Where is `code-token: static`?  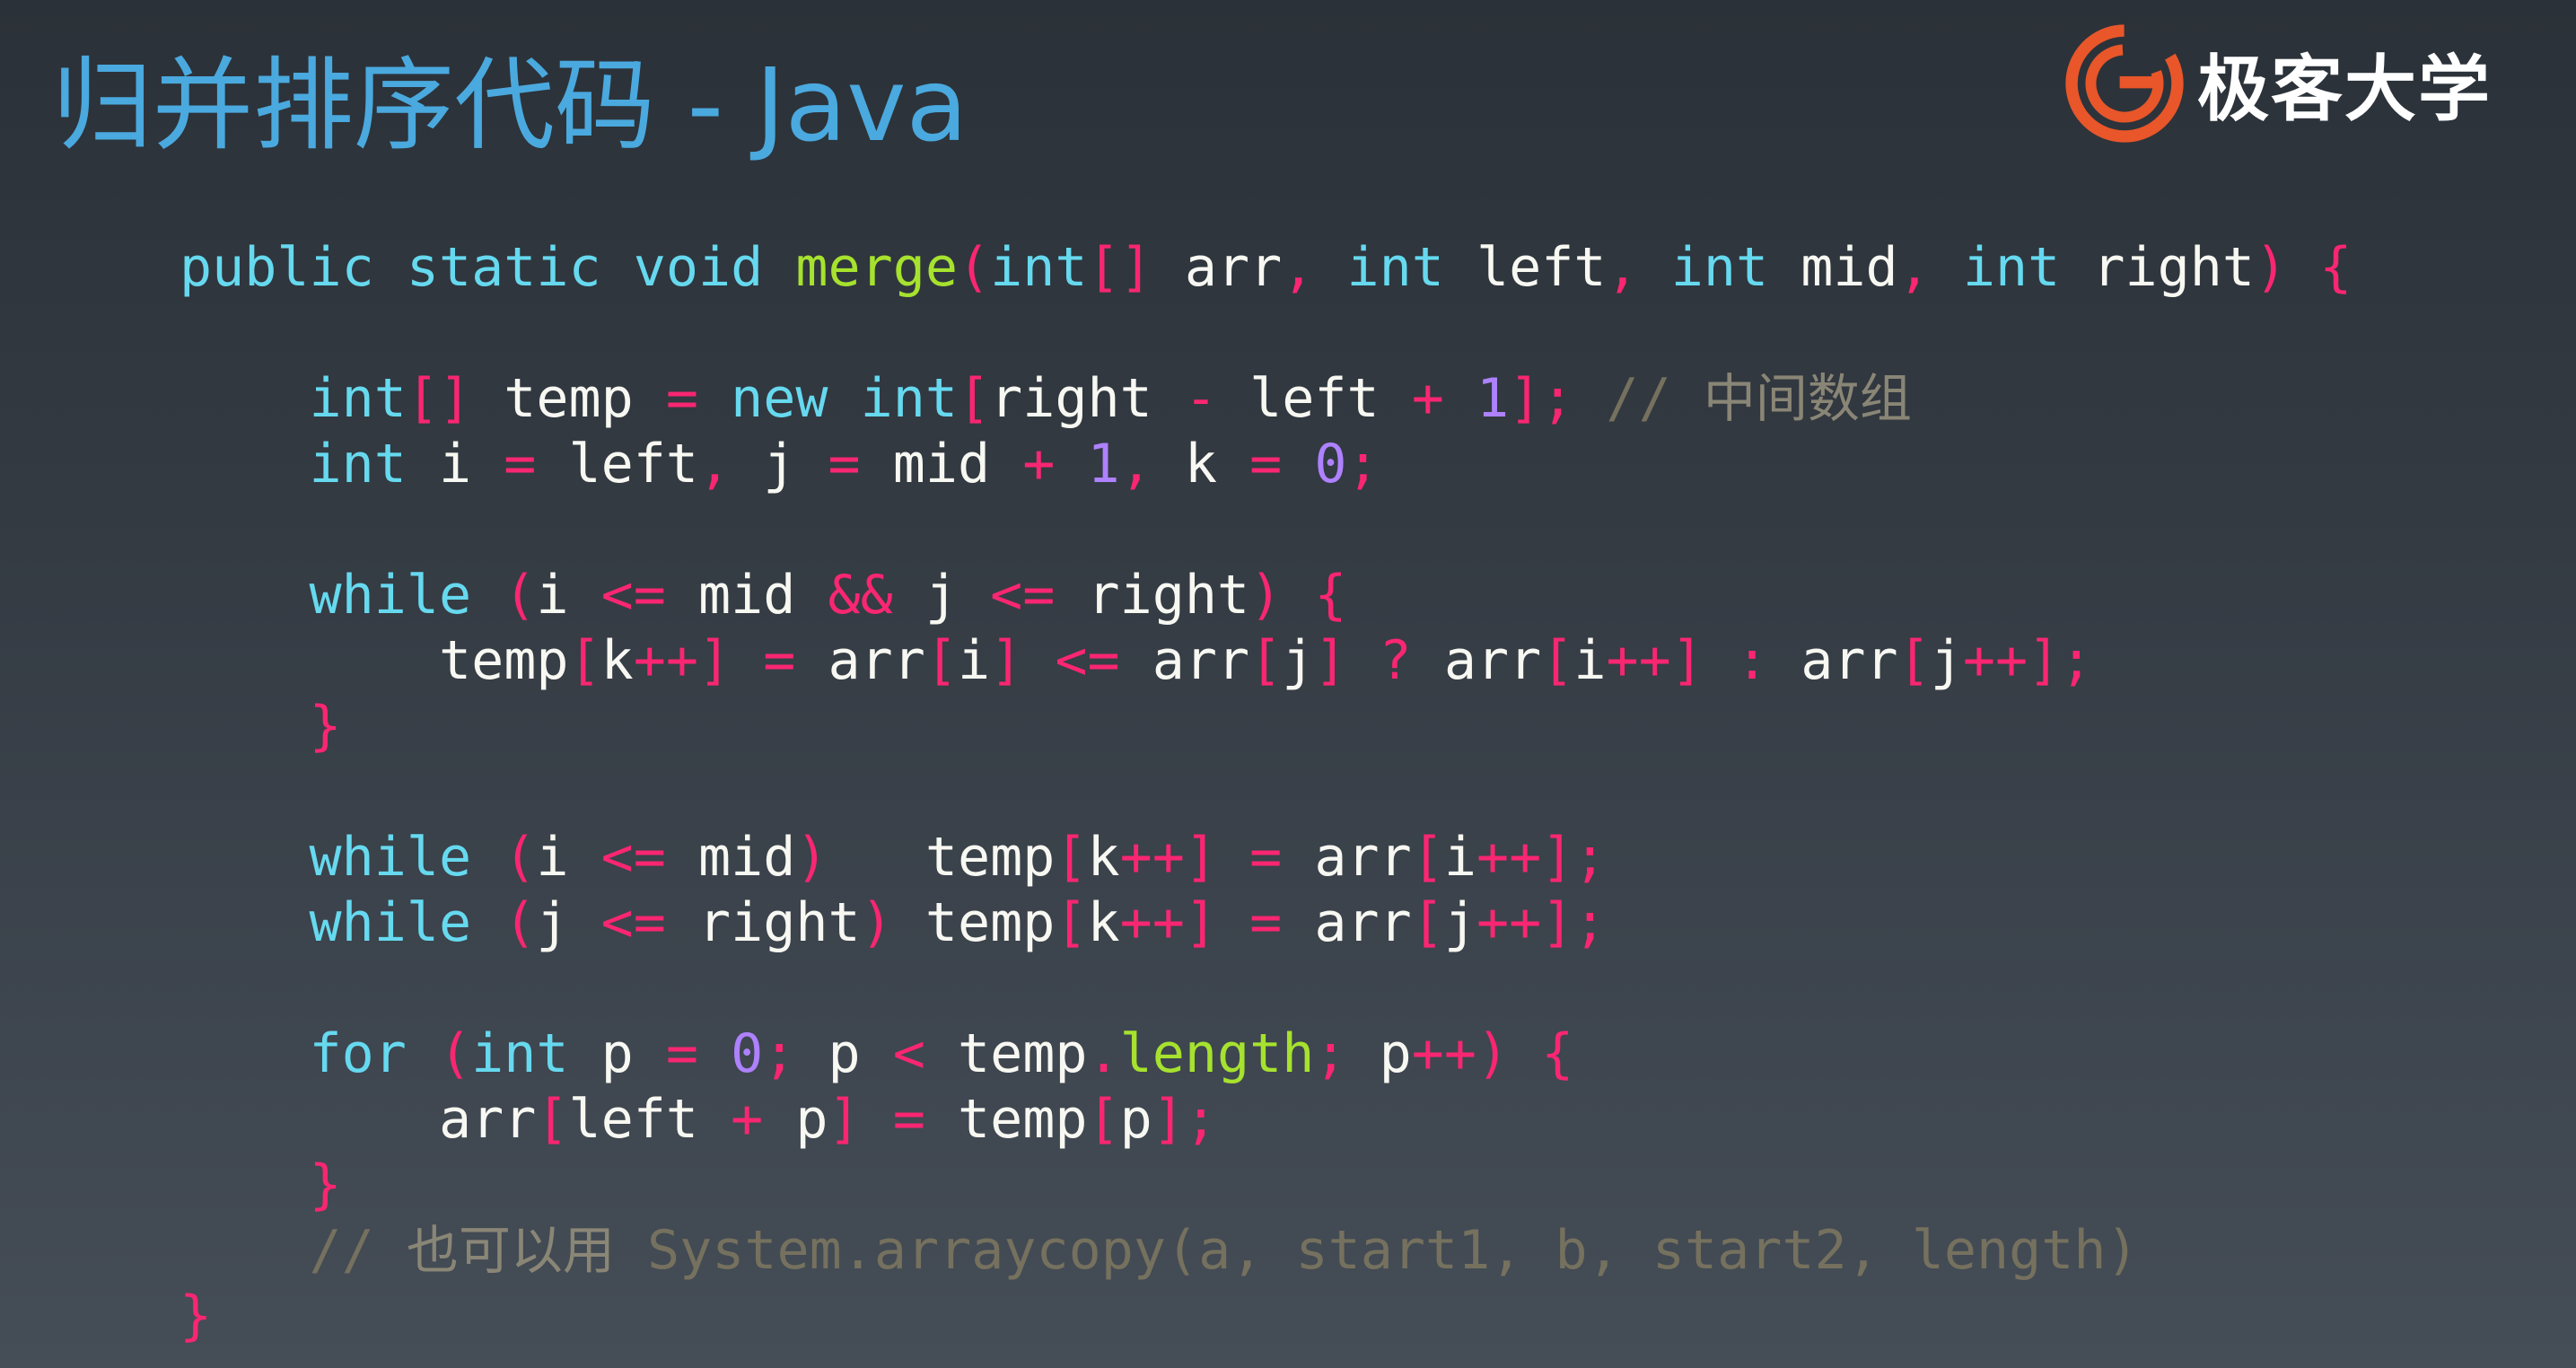 code-token: static is located at coordinates (504, 267).